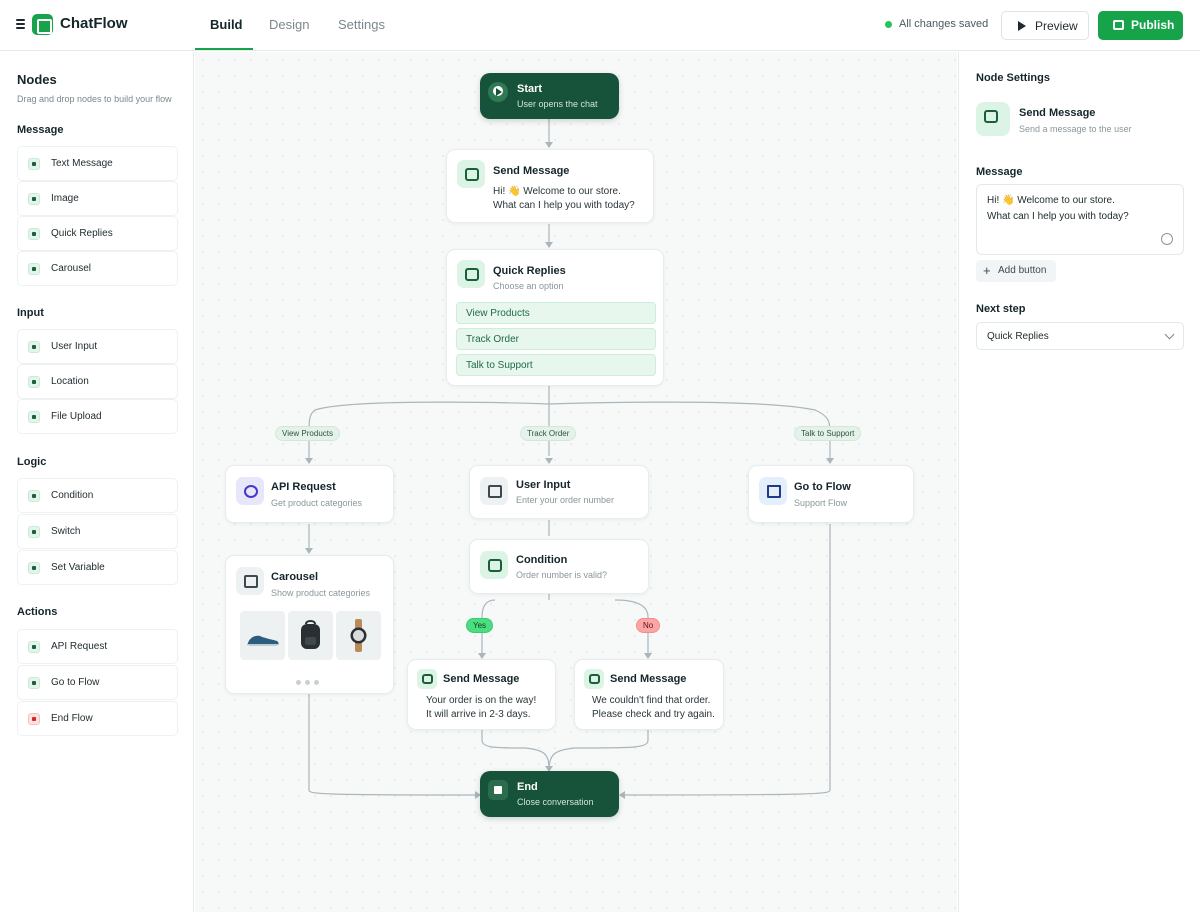 The width and height of the screenshot is (1200, 912). What do you see at coordinates (559, 492) in the screenshot?
I see `user-input-node: User Input Enter your order number` at bounding box center [559, 492].